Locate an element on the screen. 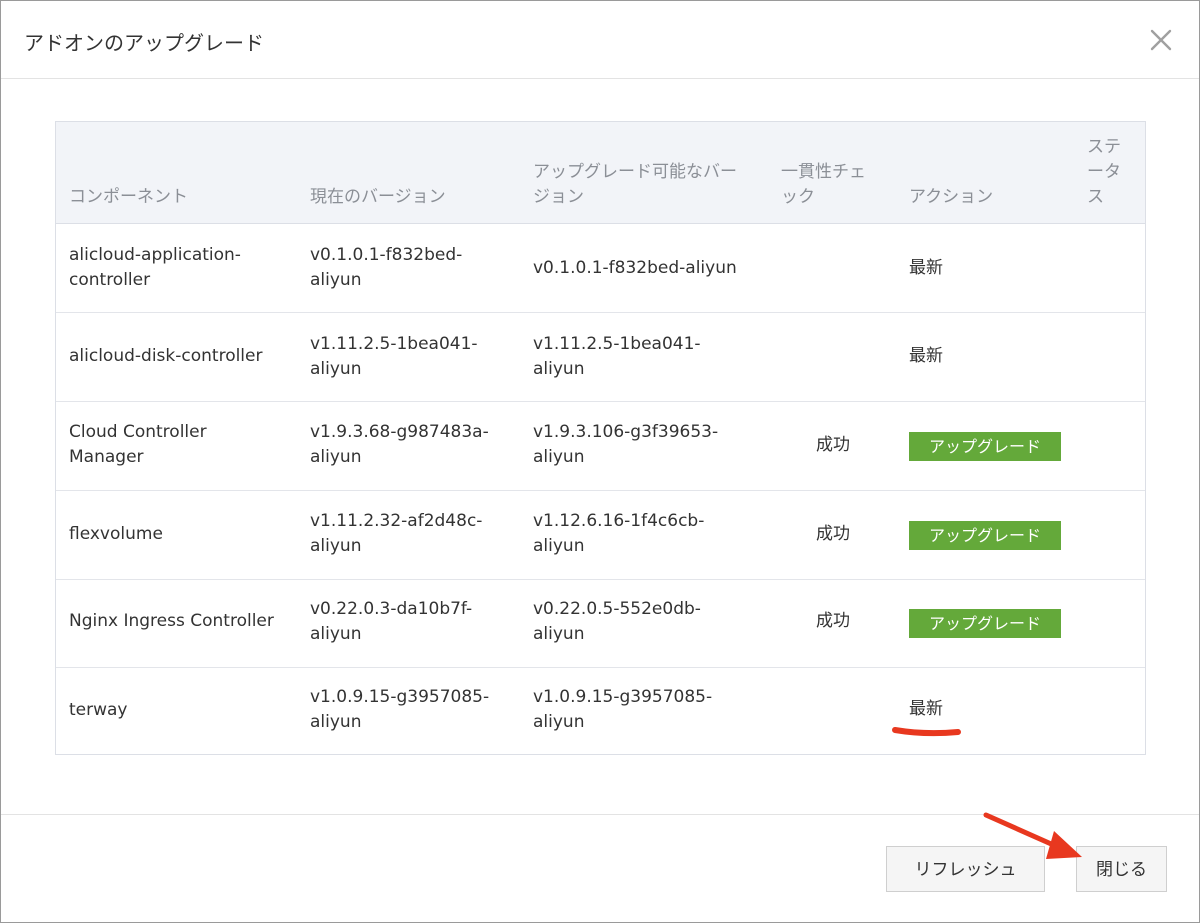 Image resolution: width=1200 pixels, height=923 pixels. dialog-title: アドオンのアップグレード is located at coordinates (144, 43).